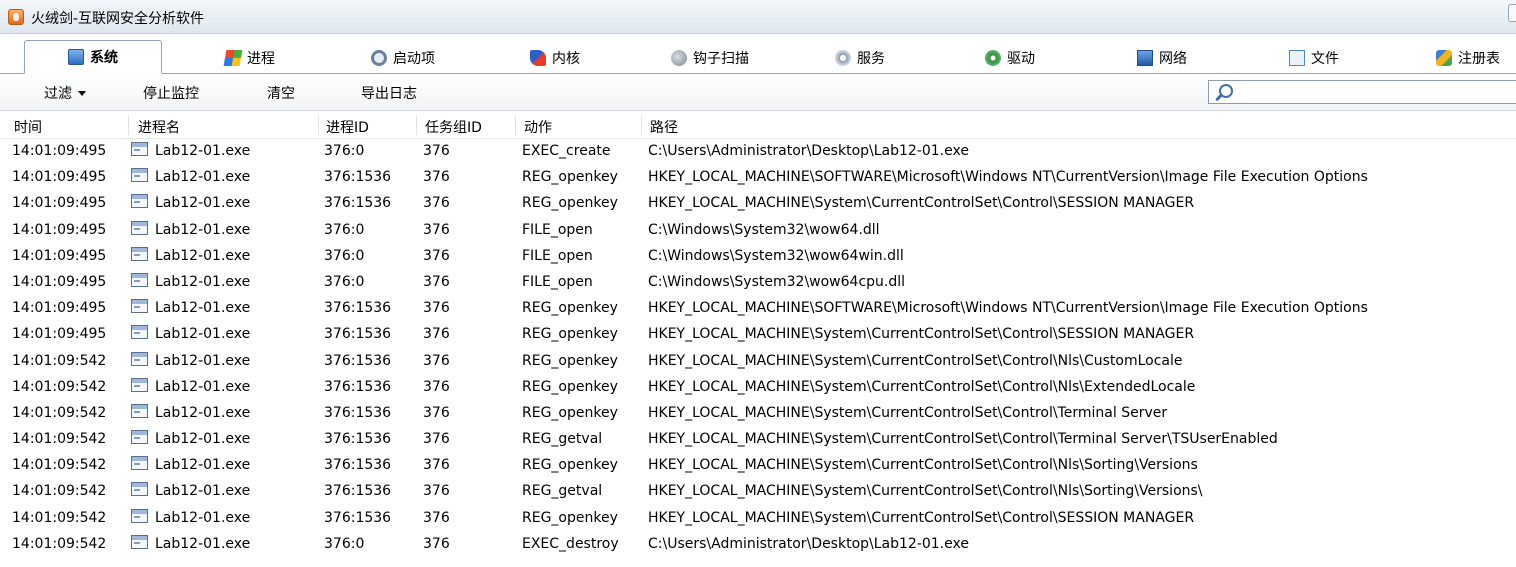 The image size is (1516, 567). I want to click on service-icon, so click(843, 57).